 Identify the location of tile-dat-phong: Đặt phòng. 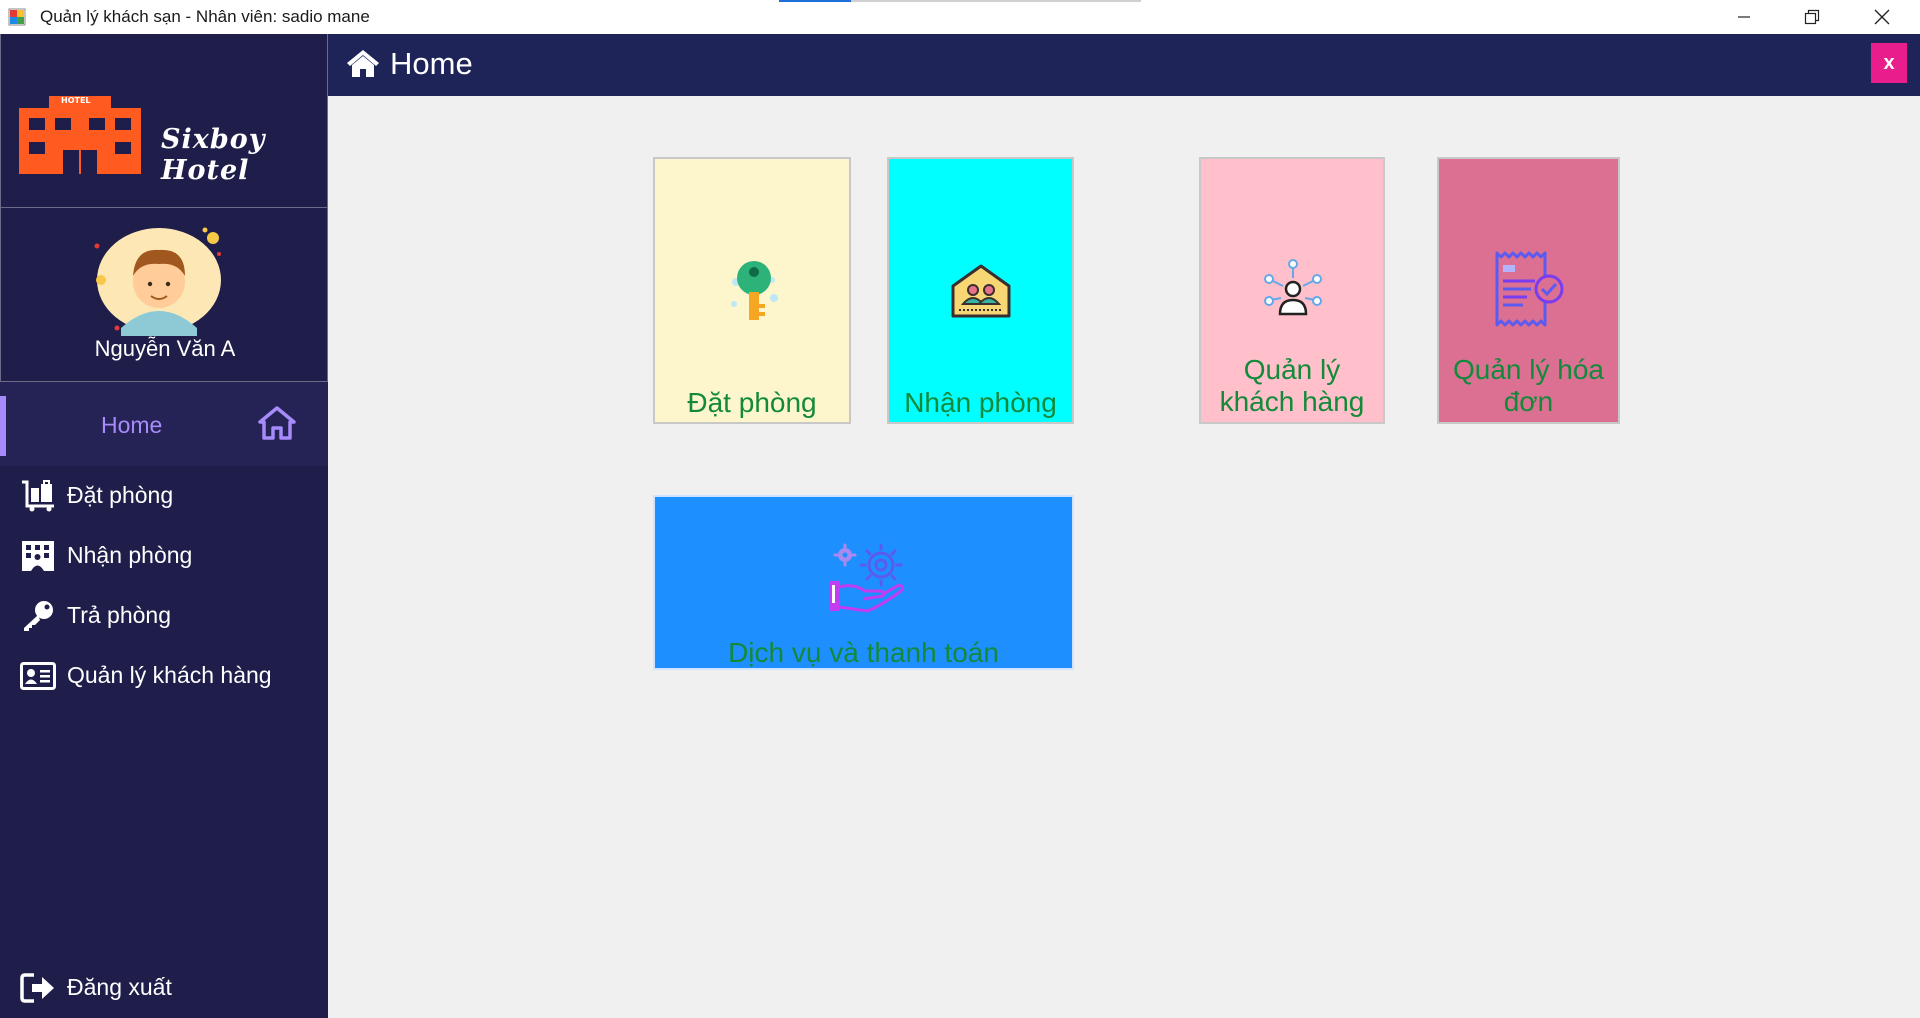
(752, 290).